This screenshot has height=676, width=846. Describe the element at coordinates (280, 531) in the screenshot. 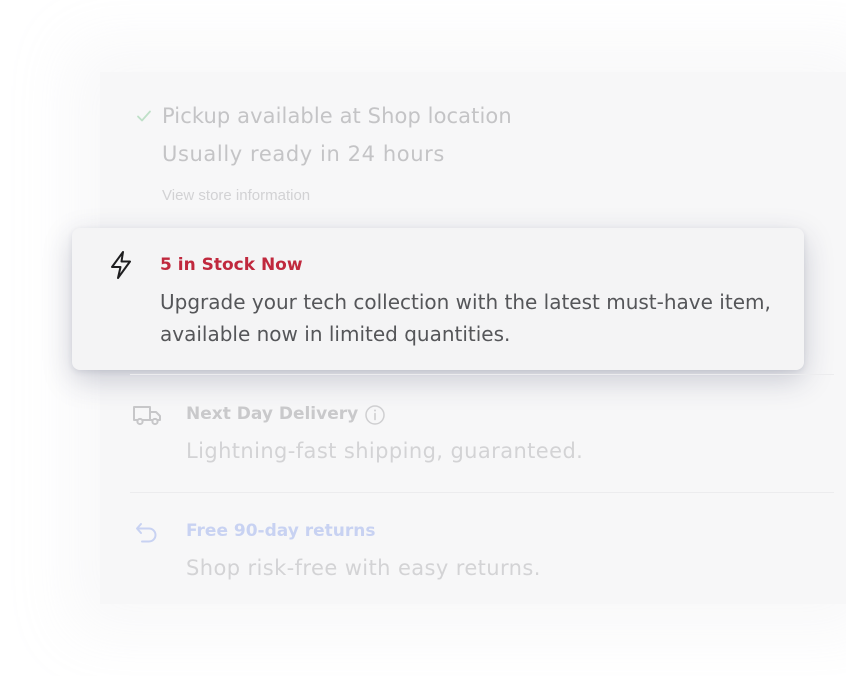

I see `returns-title: Free 90-day returns` at that location.